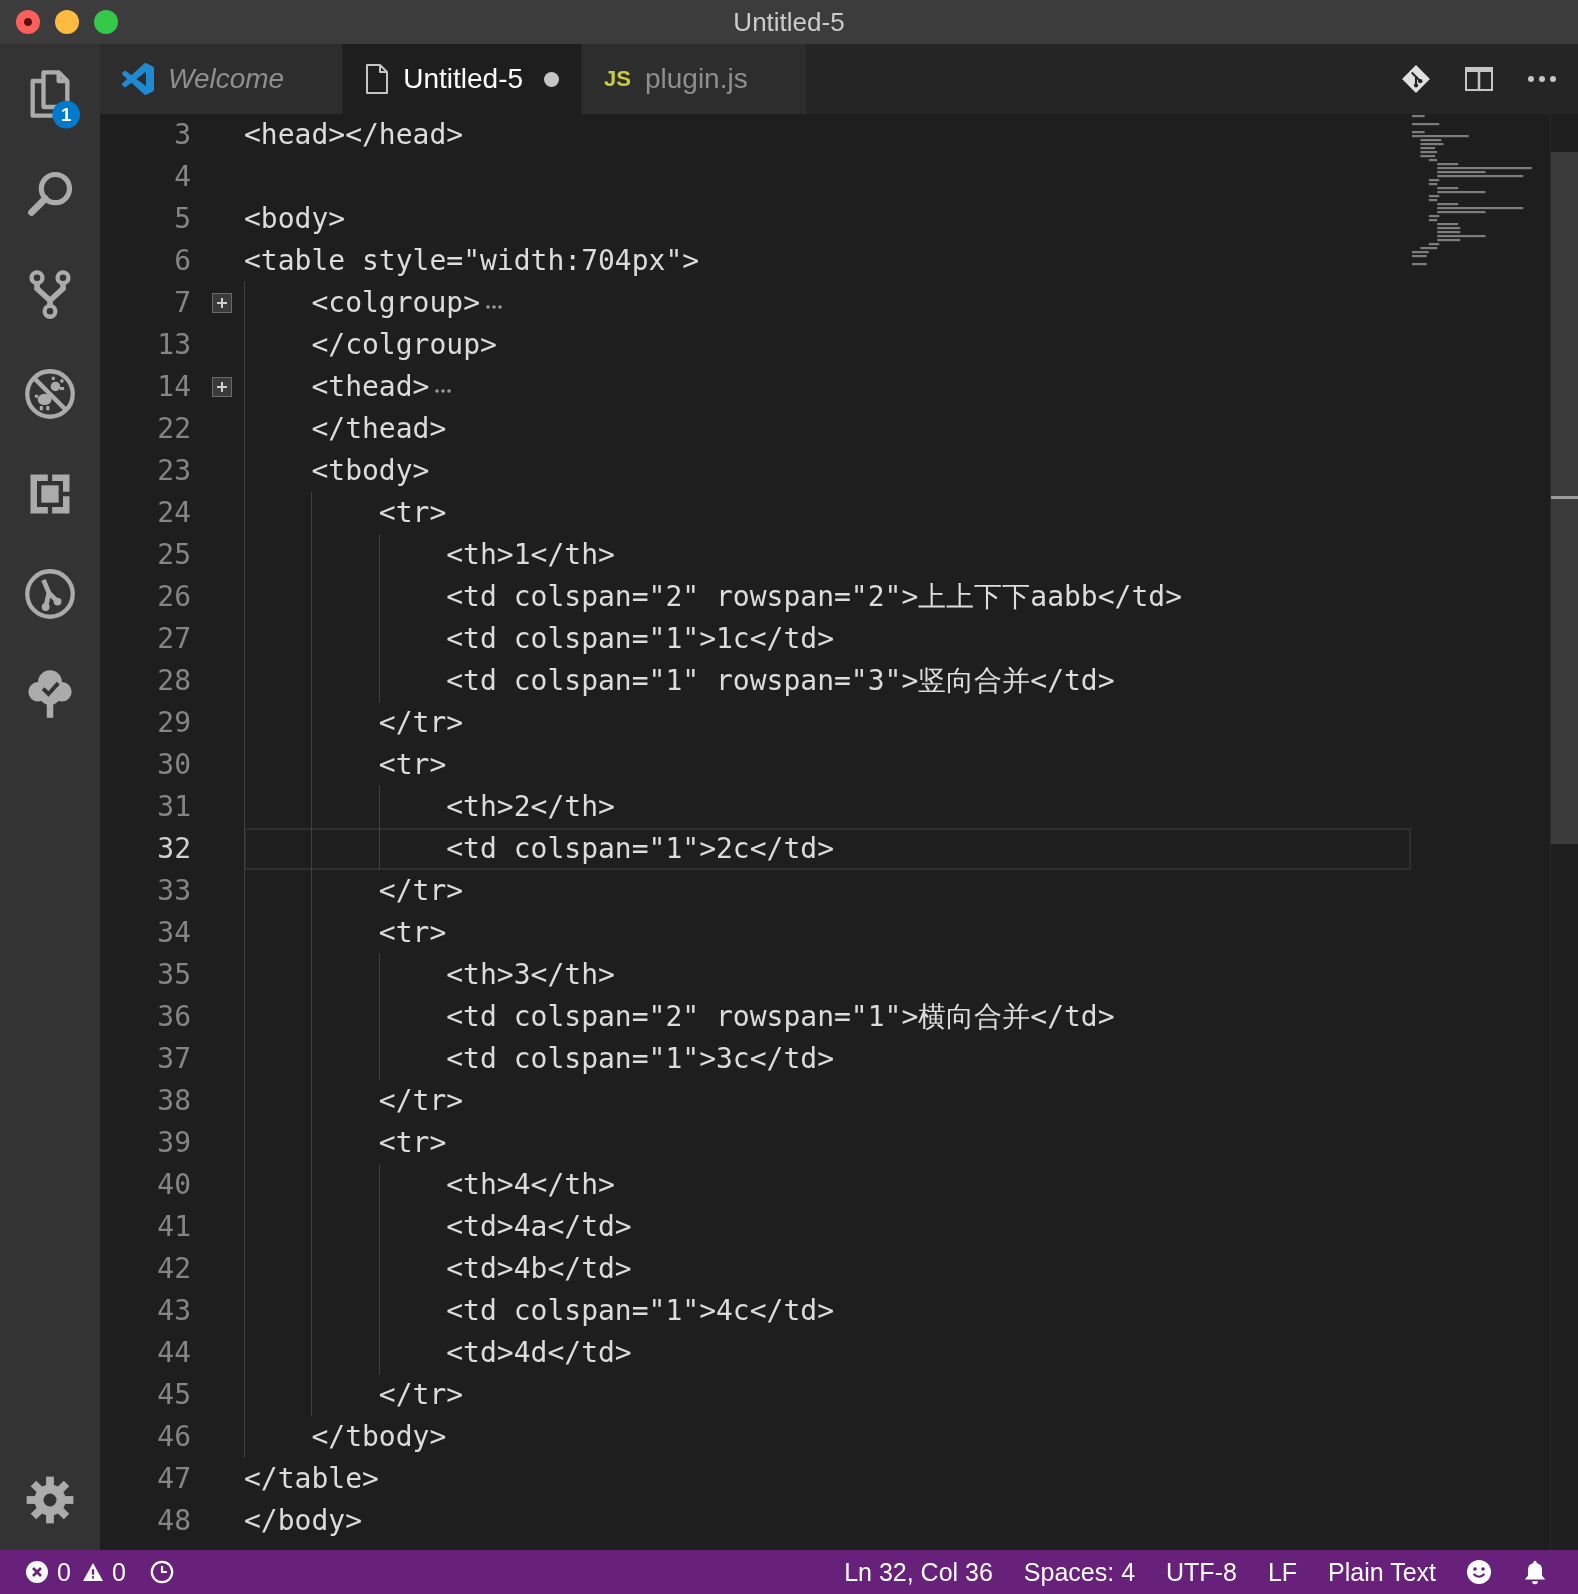 This screenshot has width=1578, height=1594. I want to click on branch-circle-icon, so click(50, 594).